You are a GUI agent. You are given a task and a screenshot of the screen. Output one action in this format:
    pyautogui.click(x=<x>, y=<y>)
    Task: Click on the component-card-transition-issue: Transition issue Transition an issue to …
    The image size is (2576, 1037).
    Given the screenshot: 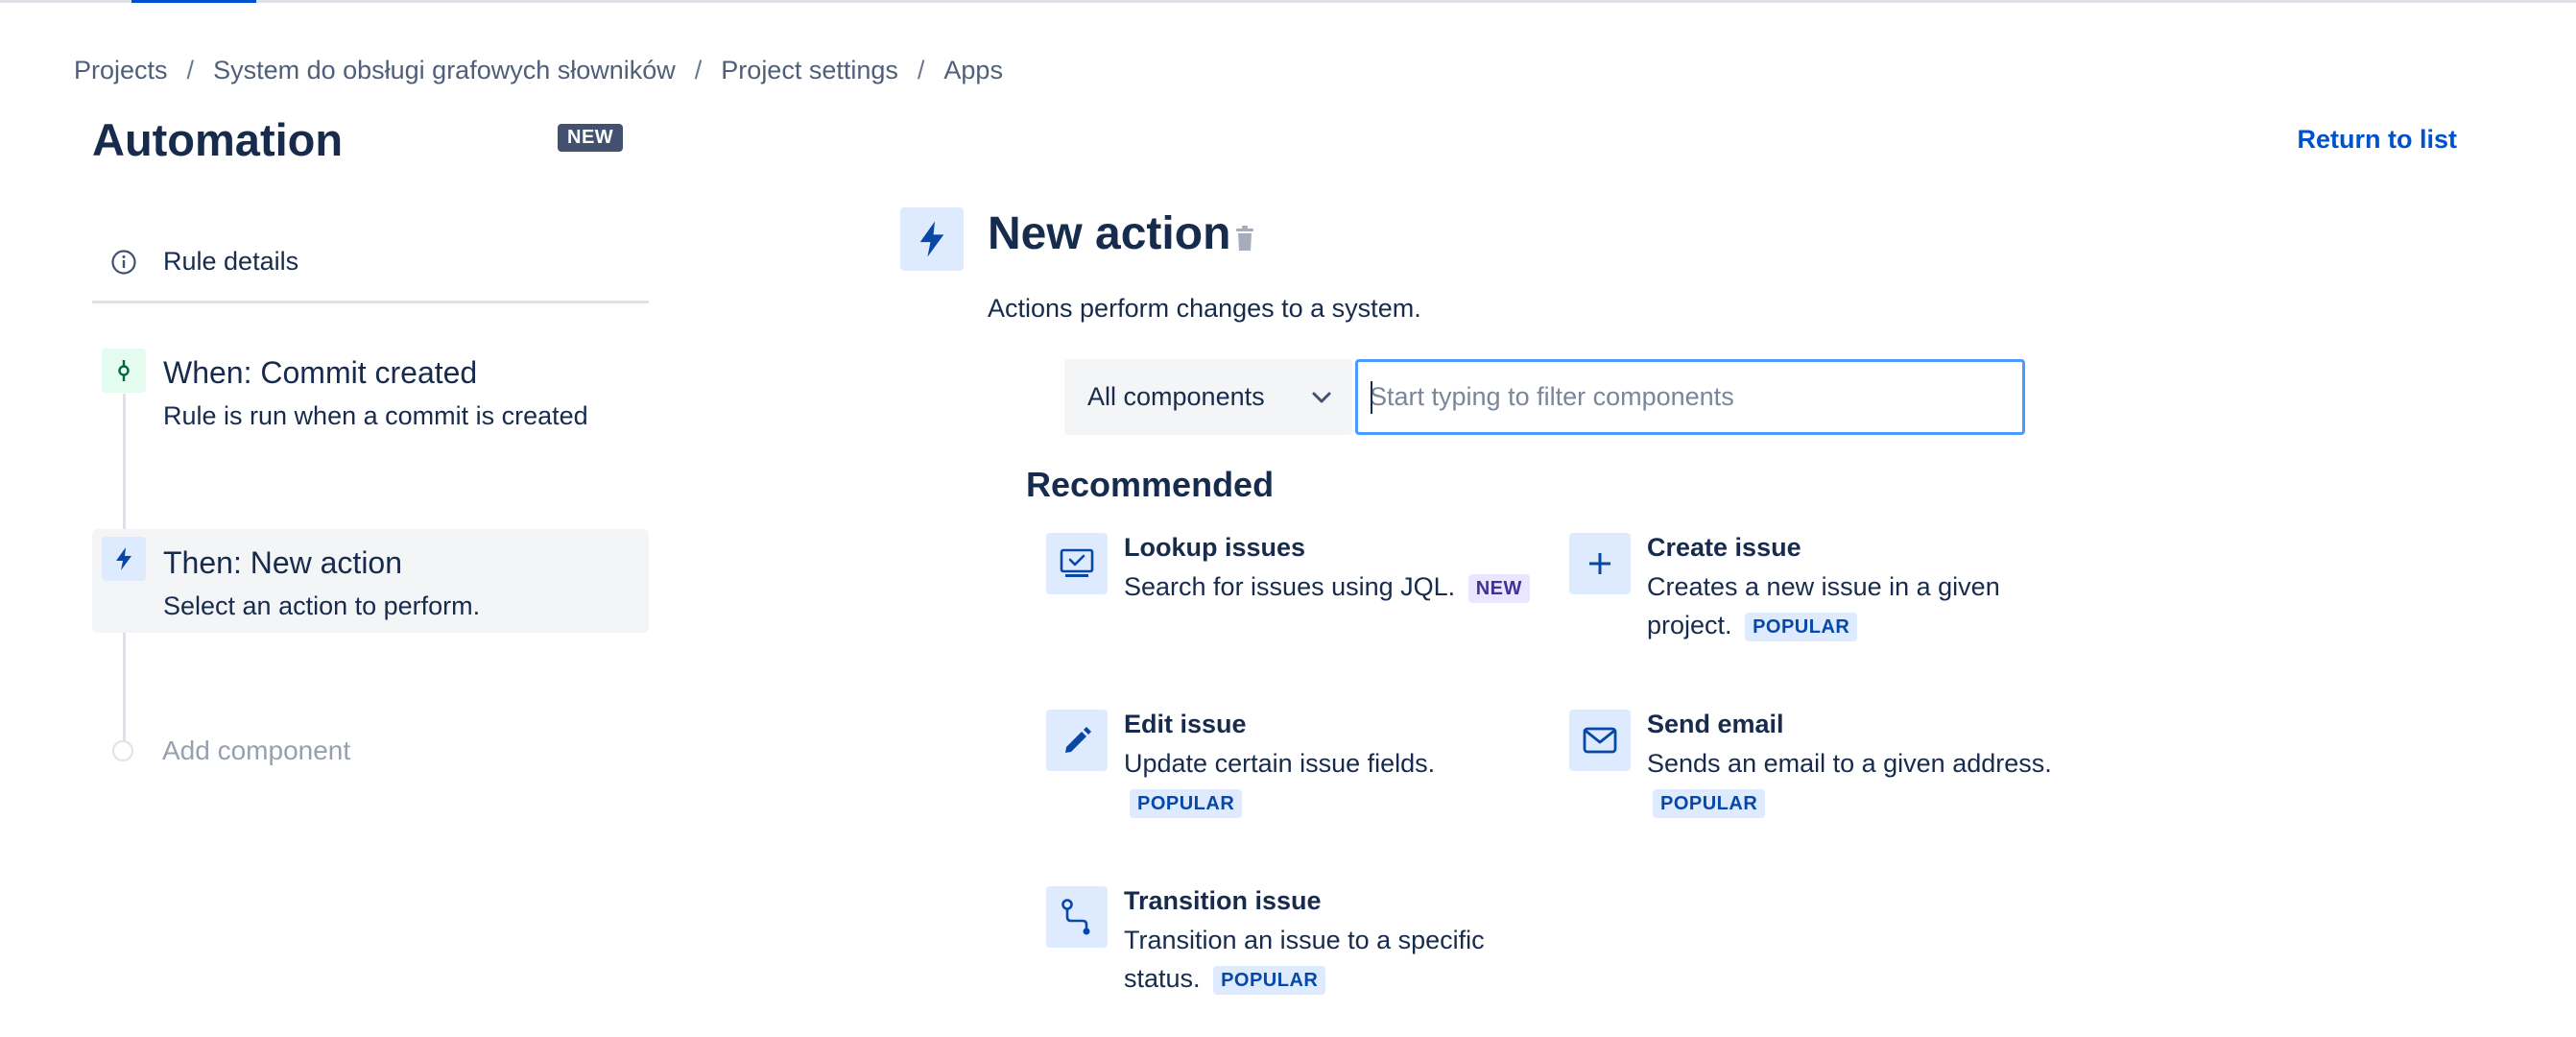 What is the action you would take?
    pyautogui.click(x=1295, y=940)
    